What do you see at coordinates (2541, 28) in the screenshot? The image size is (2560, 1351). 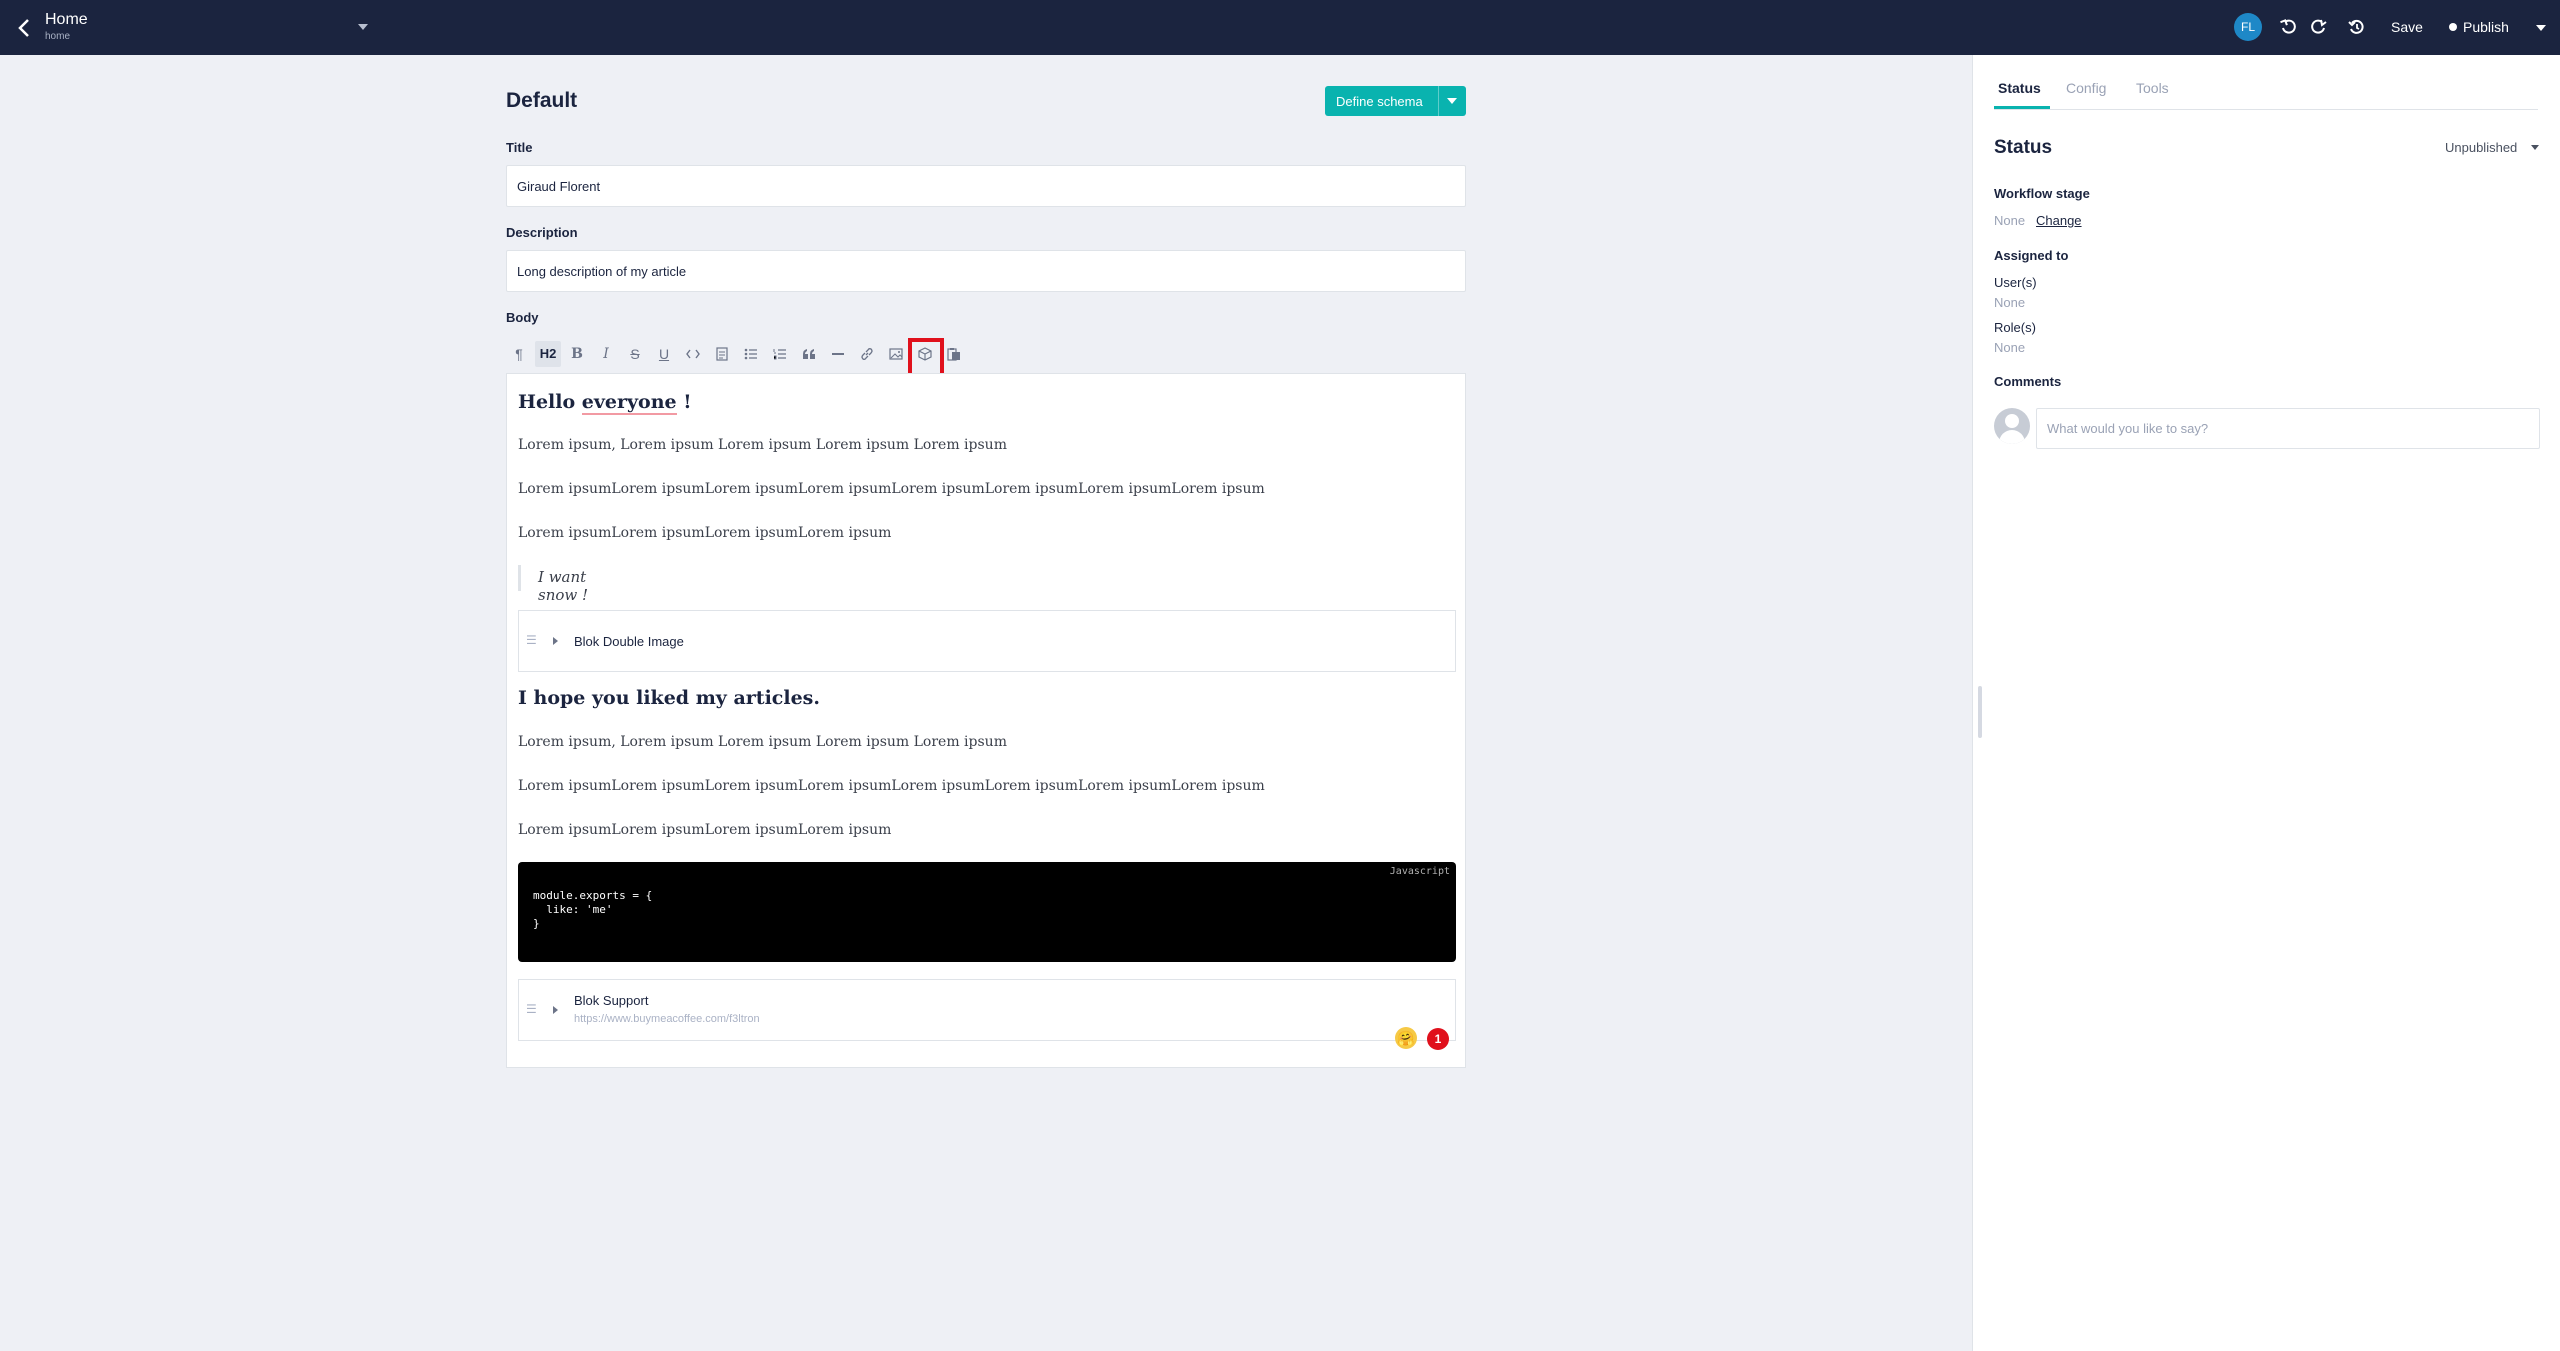 I see `publish-dropdown-icon` at bounding box center [2541, 28].